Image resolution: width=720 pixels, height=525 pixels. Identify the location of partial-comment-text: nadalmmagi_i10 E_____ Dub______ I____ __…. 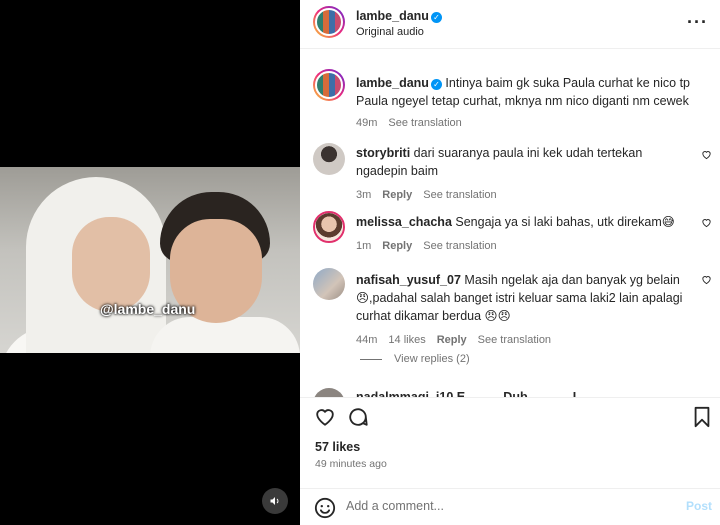
(508, 393).